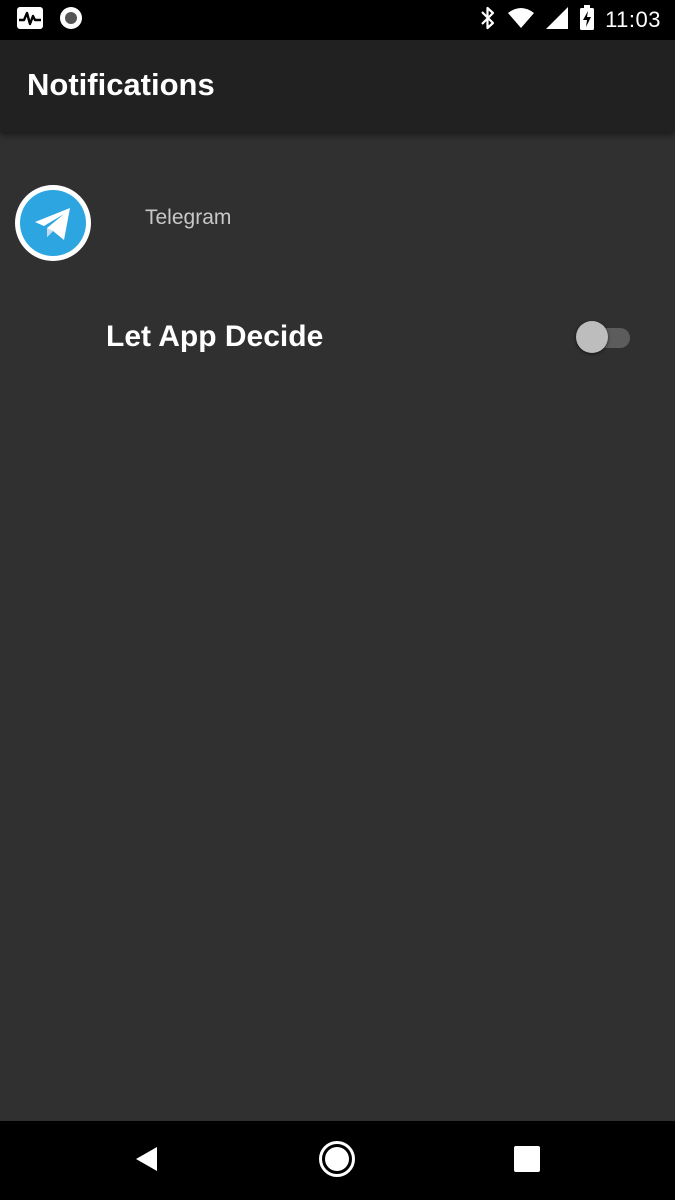  Describe the element at coordinates (53, 223) in the screenshot. I see `telegram-icon` at that location.